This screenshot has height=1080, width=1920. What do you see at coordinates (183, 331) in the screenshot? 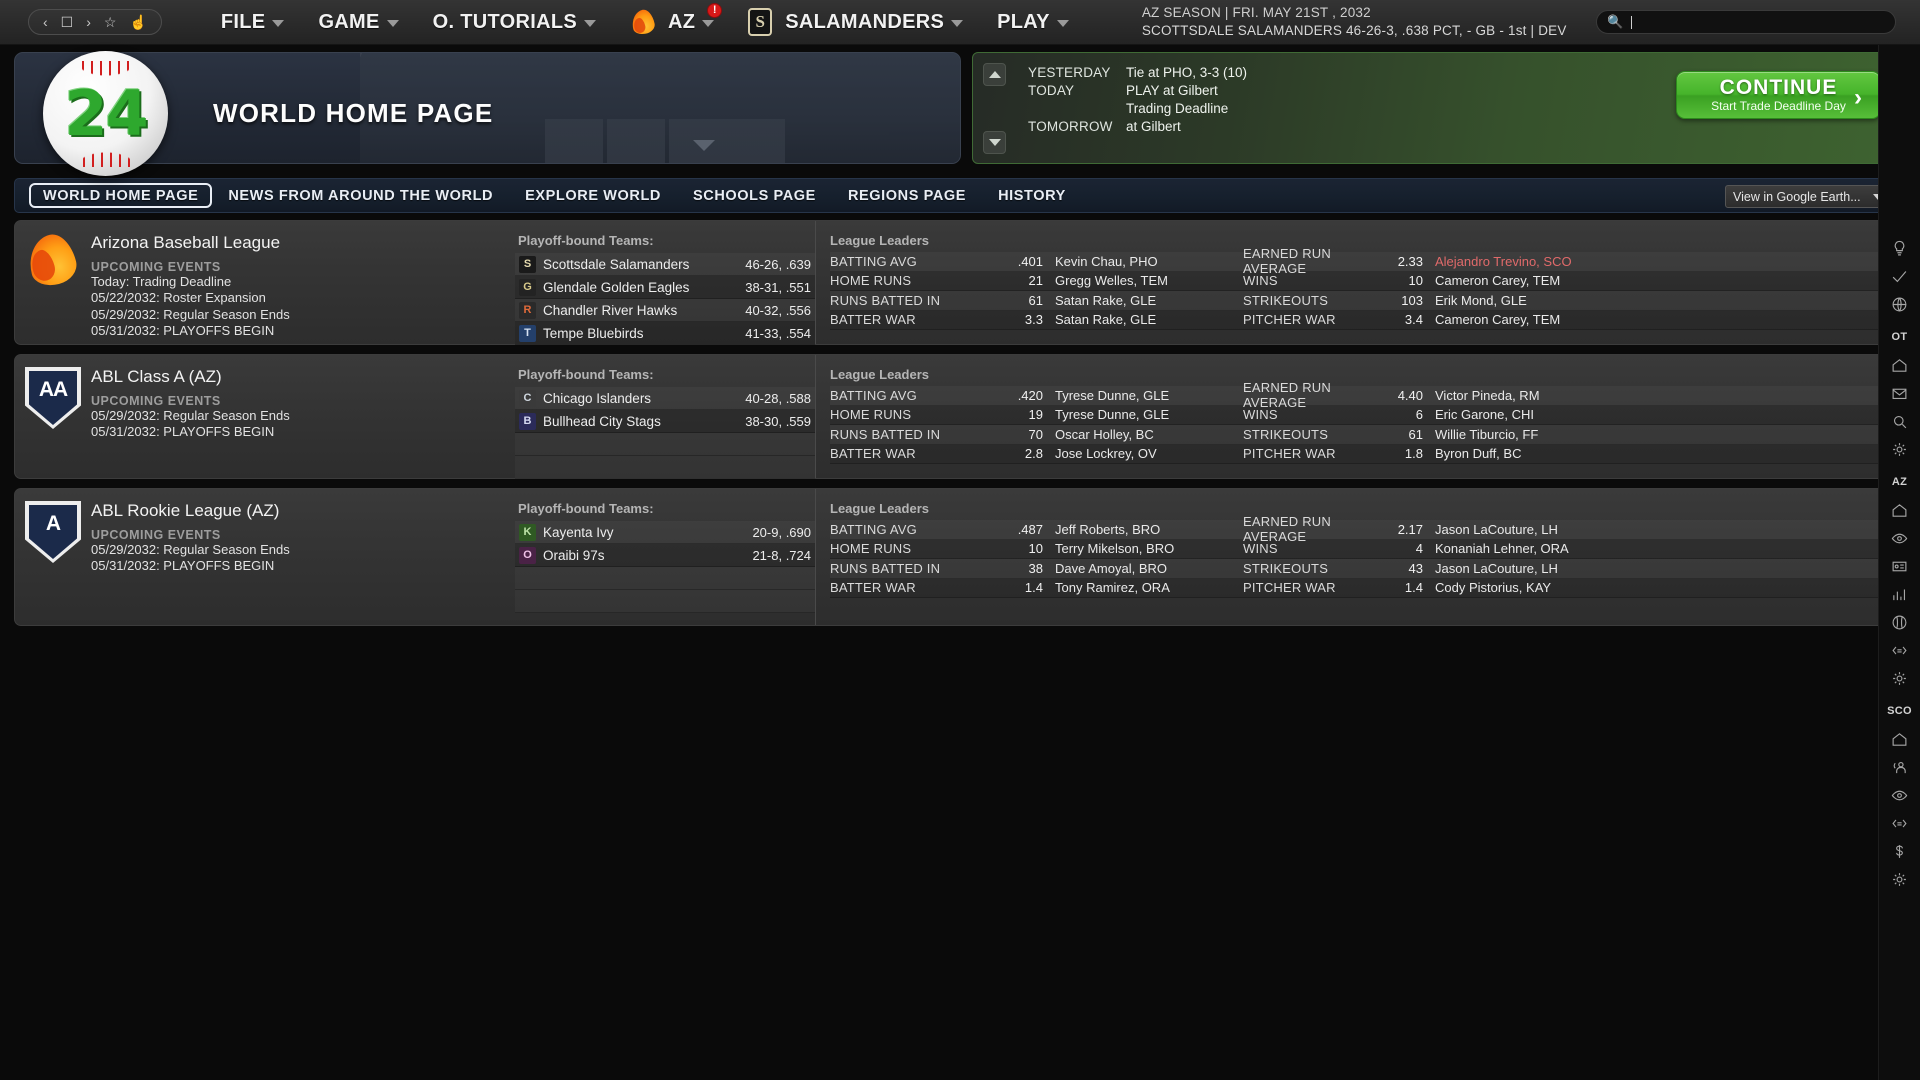
I see `league-event: 05/31/2032: PLAYOFFS BEGIN` at bounding box center [183, 331].